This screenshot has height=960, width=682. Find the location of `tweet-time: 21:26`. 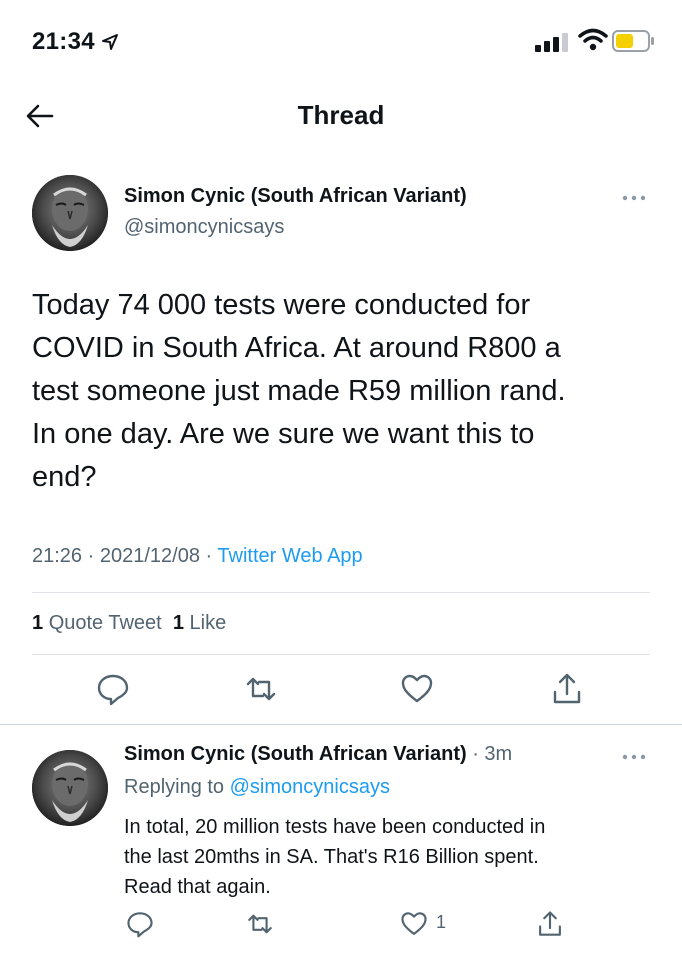

tweet-time: 21:26 is located at coordinates (57, 556).